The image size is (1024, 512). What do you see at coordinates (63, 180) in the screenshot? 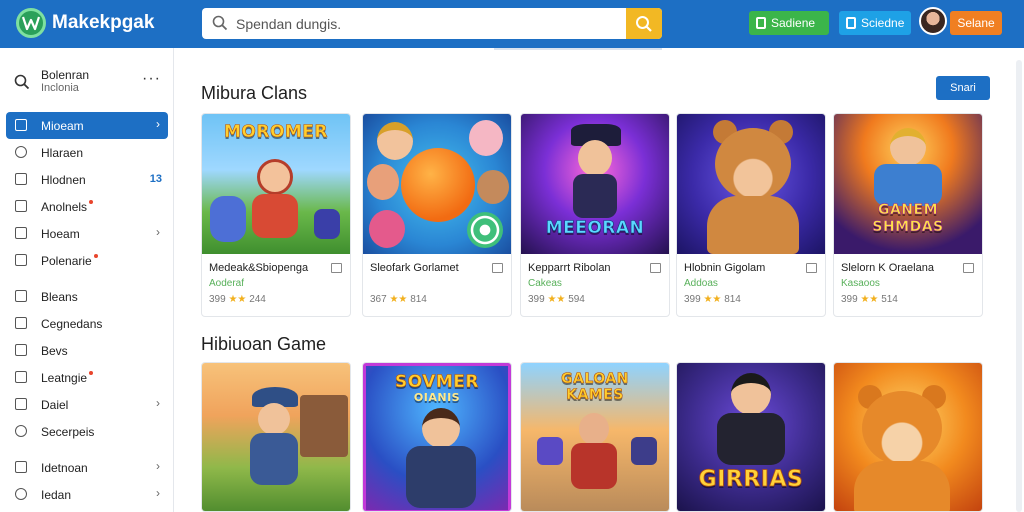
I see `sidebar-item-label: Hlodnen` at bounding box center [63, 180].